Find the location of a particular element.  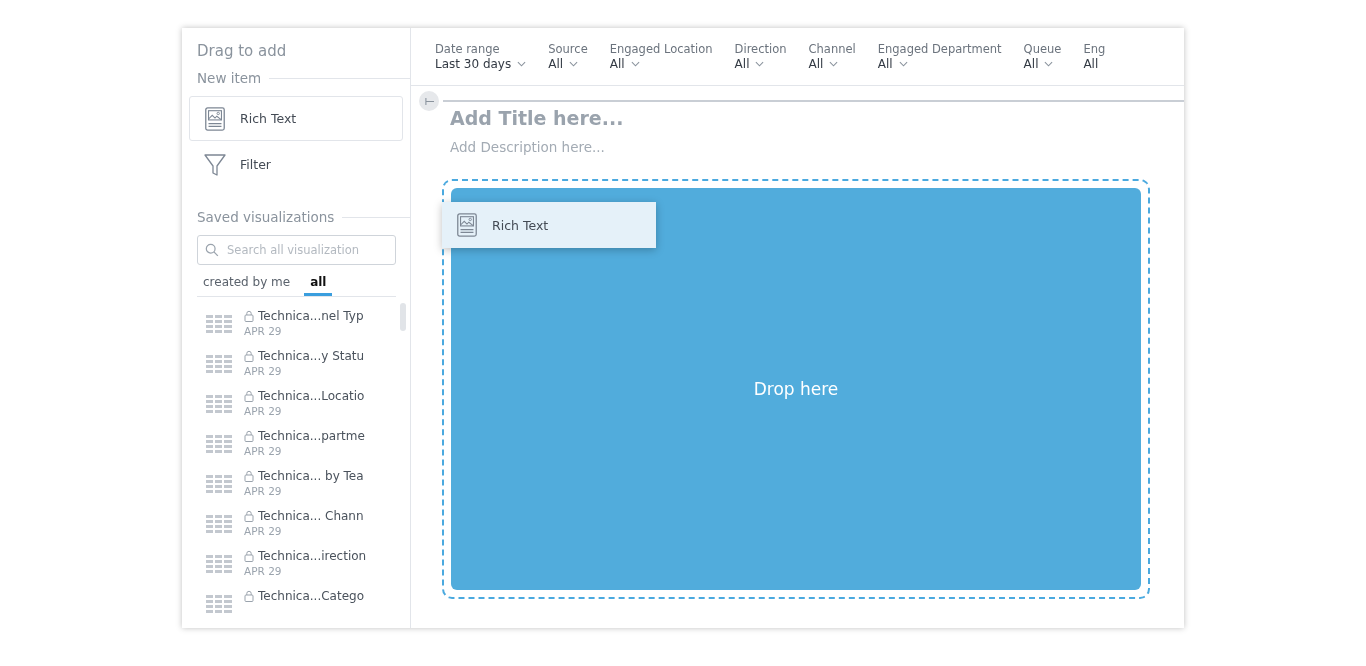

dragged-item: Rich Text is located at coordinates (549, 225).